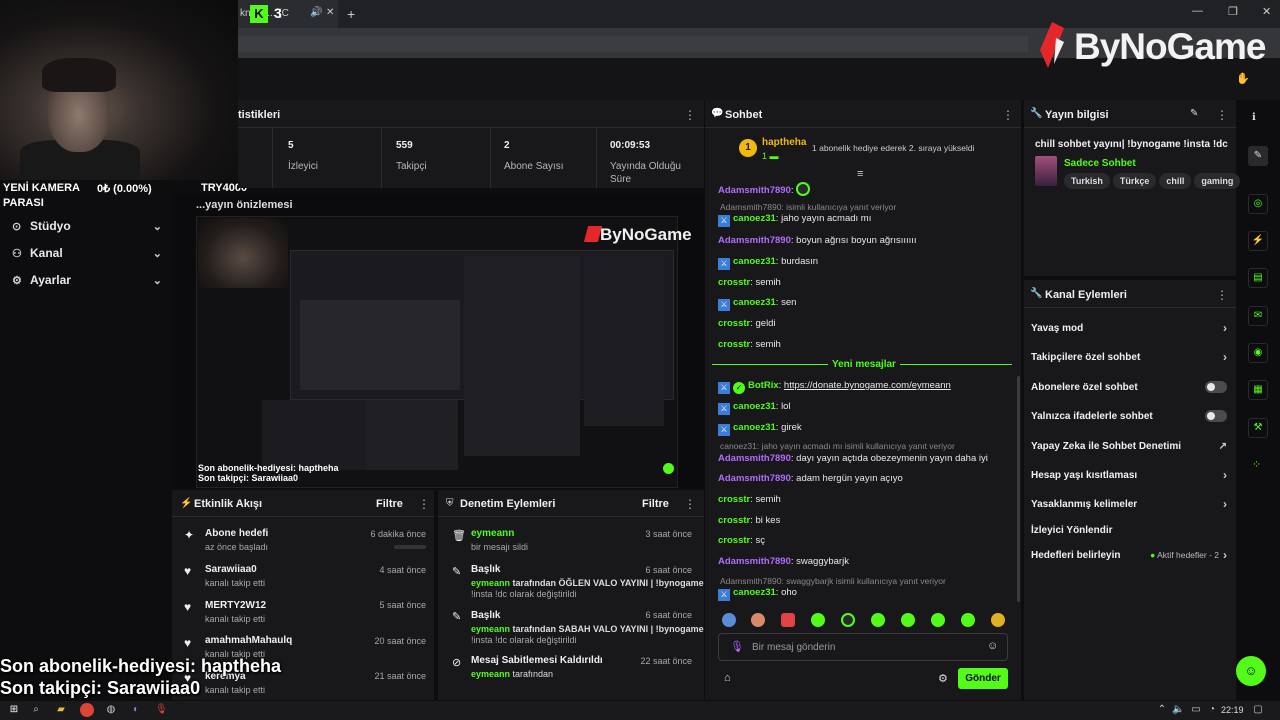 This screenshot has width=1280, height=720. Describe the element at coordinates (1258, 241) in the screenshot. I see `lightning-rail-icon: ⚡` at that location.